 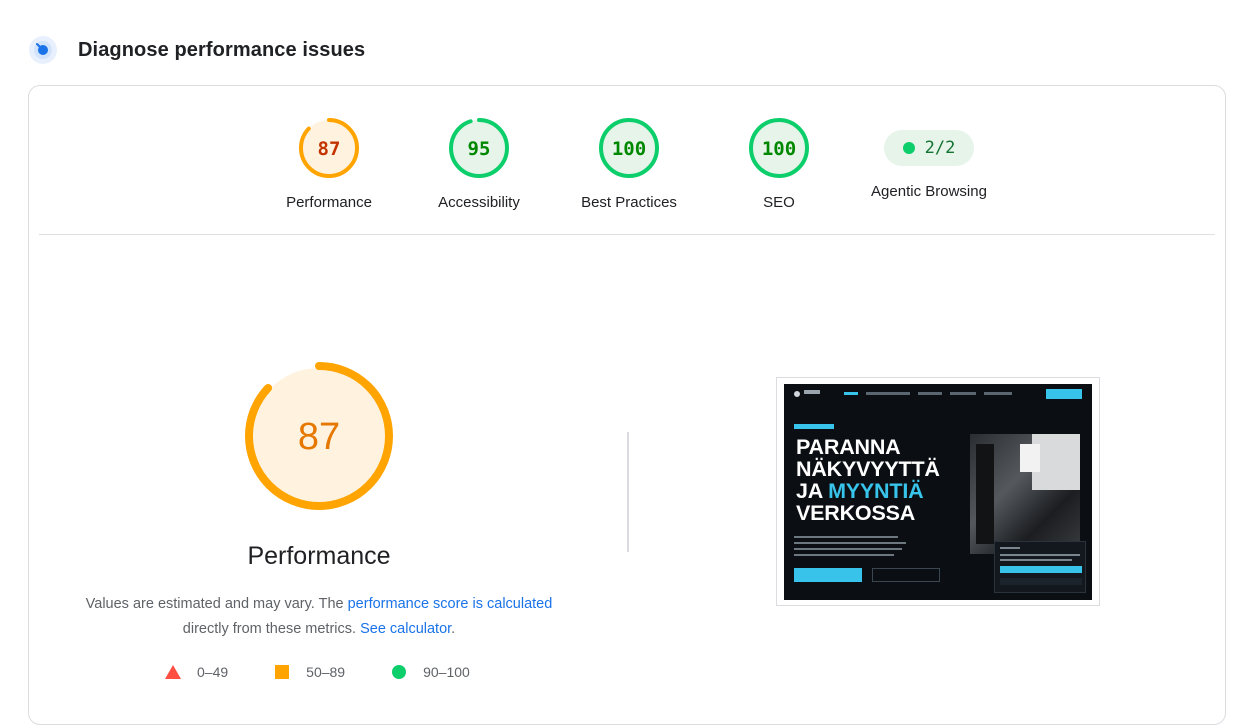 I want to click on performance-gauge: 87, so click(x=329, y=148).